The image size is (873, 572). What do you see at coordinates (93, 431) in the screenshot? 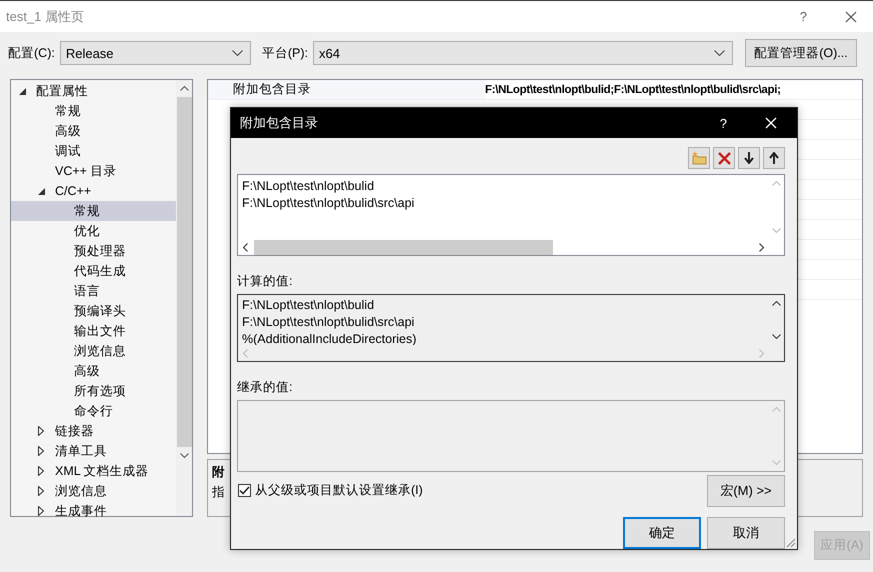
I see `tree-item: 链接器` at bounding box center [93, 431].